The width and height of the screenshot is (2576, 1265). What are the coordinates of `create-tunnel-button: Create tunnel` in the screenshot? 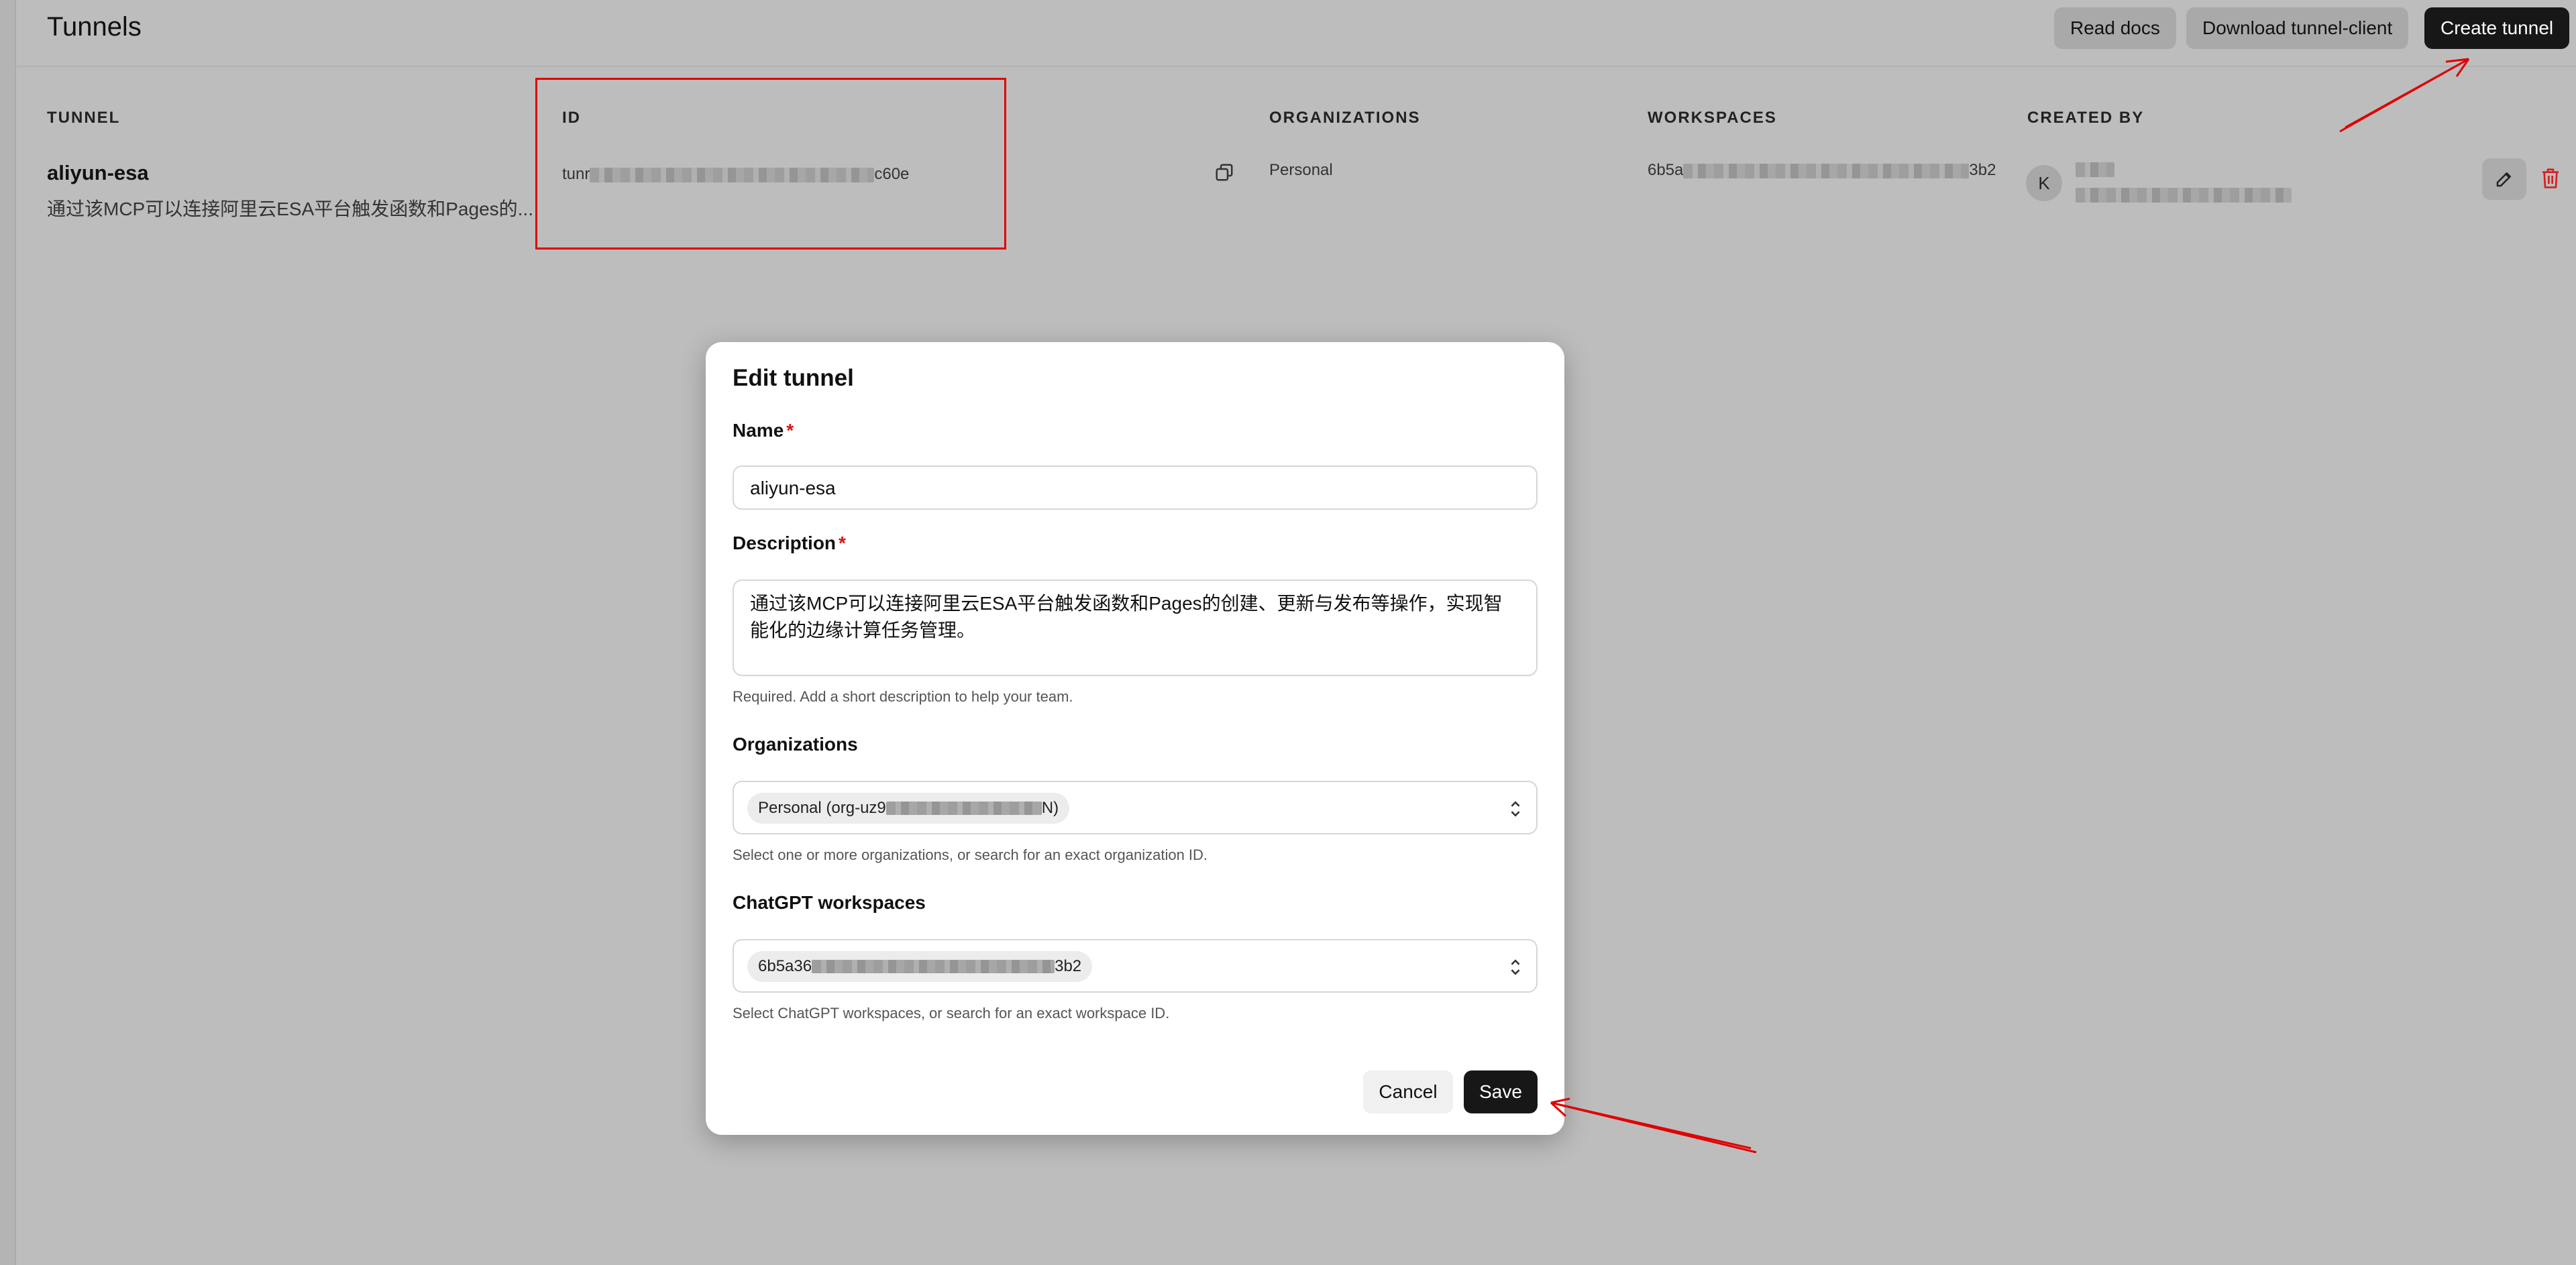 It's located at (2497, 28).